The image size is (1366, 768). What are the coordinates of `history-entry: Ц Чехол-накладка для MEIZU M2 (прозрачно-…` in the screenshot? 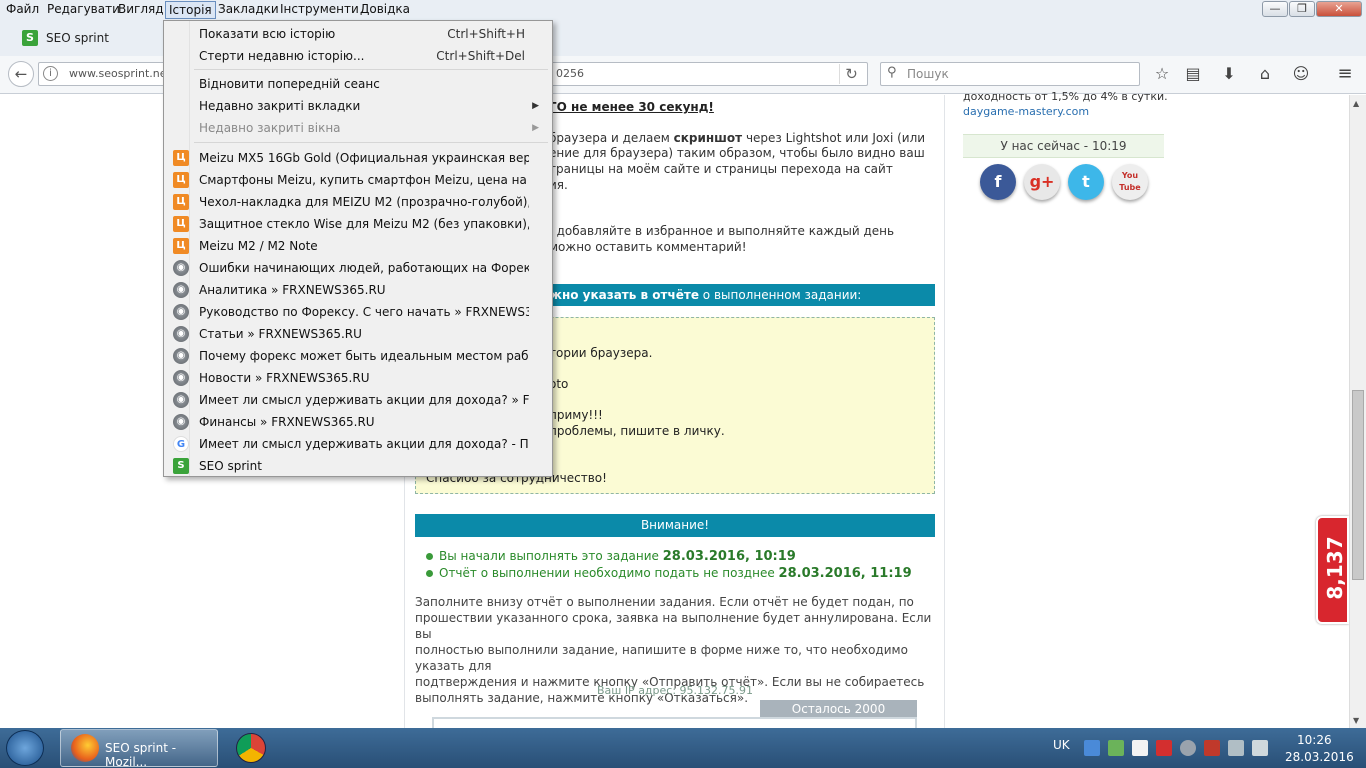 It's located at (358, 202).